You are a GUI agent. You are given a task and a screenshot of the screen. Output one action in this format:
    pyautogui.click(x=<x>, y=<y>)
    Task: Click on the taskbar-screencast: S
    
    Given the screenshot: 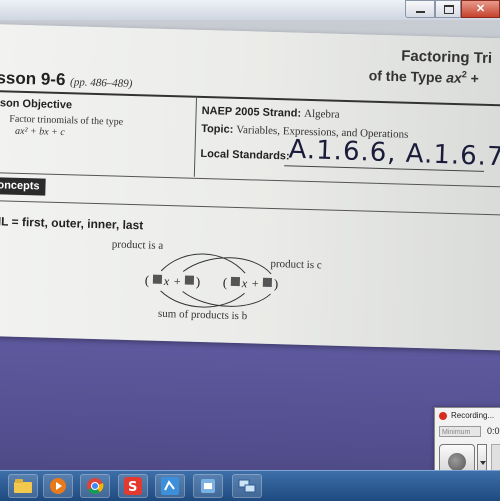 What is the action you would take?
    pyautogui.click(x=133, y=486)
    